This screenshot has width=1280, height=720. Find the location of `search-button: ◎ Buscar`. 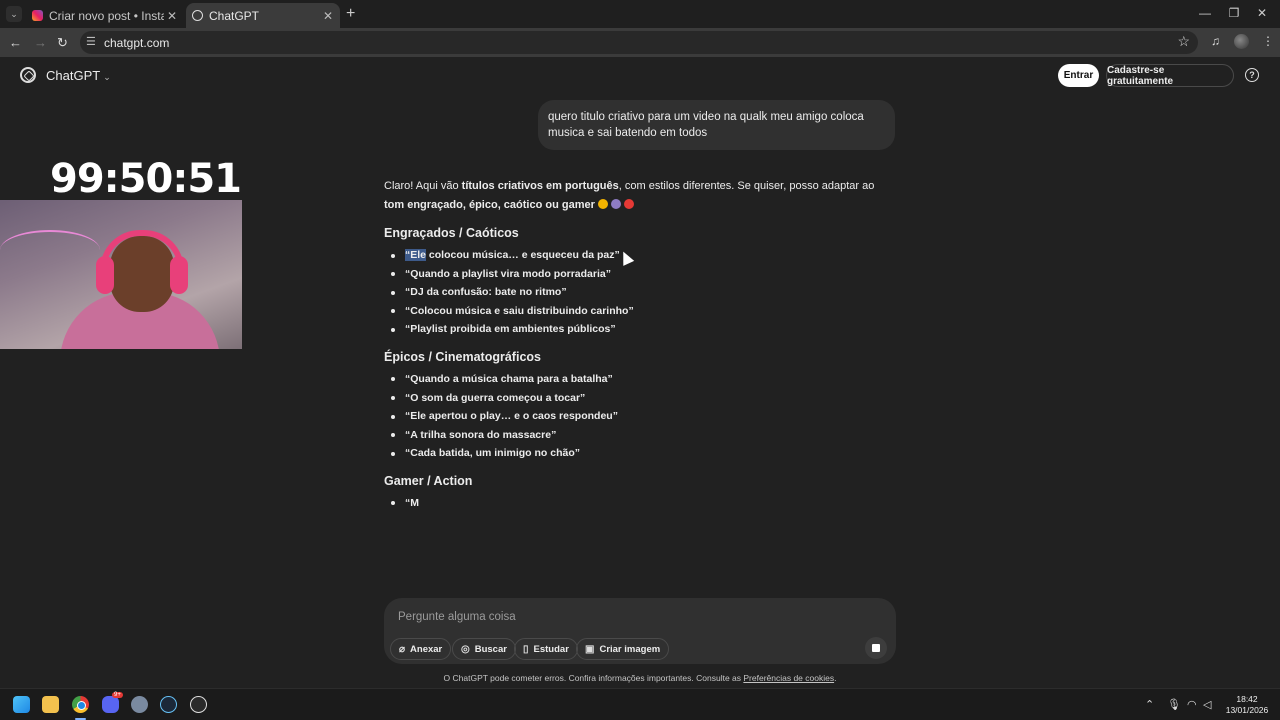

search-button: ◎ Buscar is located at coordinates (484, 649).